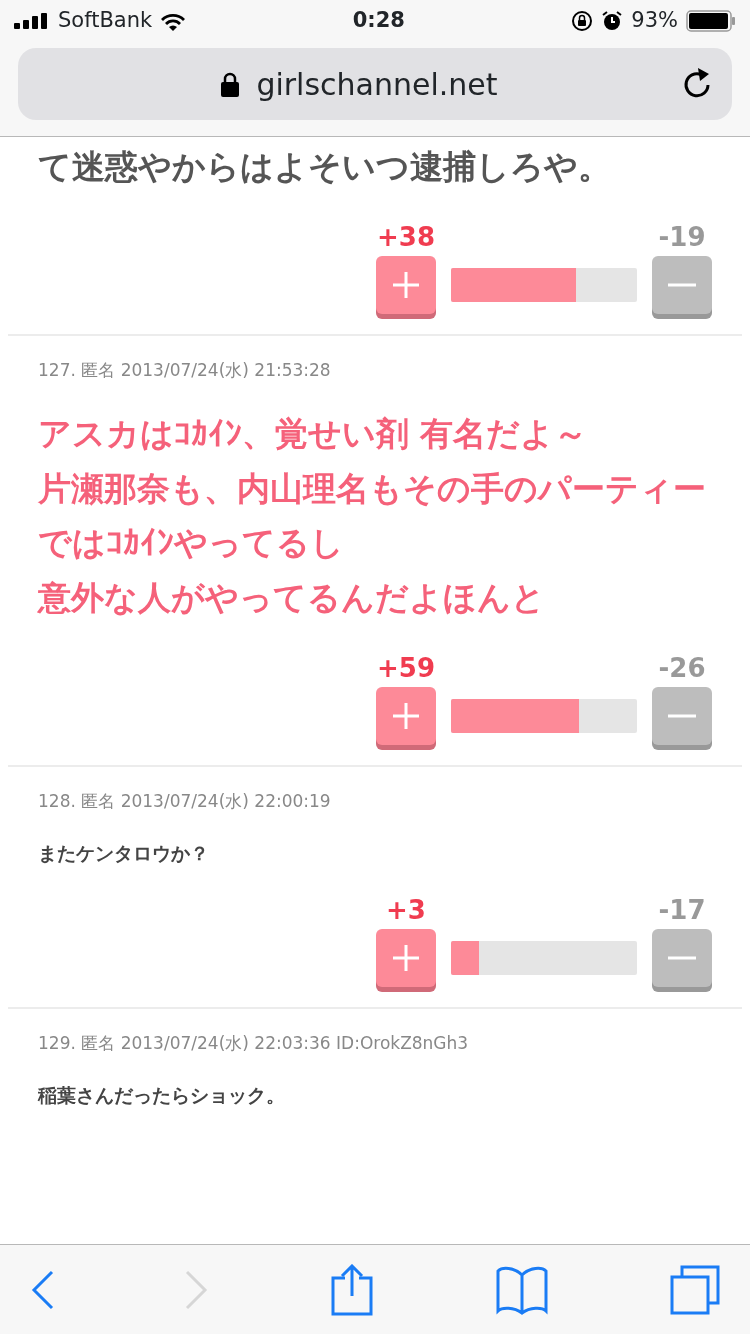 This screenshot has height=1334, width=750. What do you see at coordinates (162, 1095) in the screenshot?
I see `comment-text: 稲葉さんだったらショック。` at bounding box center [162, 1095].